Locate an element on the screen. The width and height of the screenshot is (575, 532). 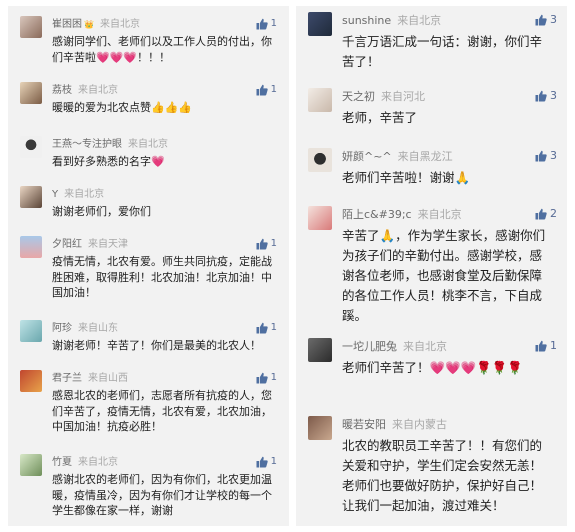
comment-author: 阿珍 is located at coordinates (62, 328).